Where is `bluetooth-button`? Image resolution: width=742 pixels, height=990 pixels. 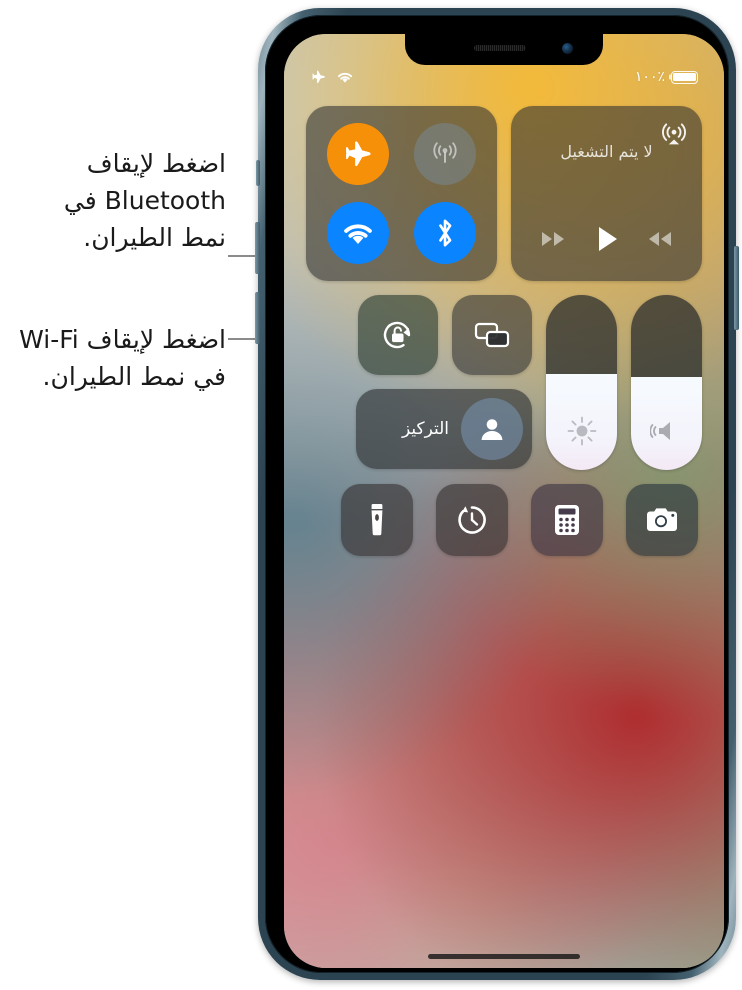 bluetooth-button is located at coordinates (445, 233).